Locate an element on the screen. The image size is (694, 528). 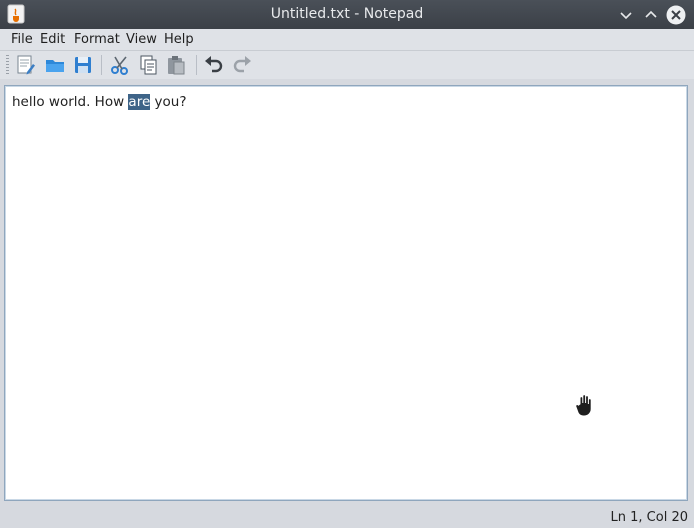
menu-edit: Edit is located at coordinates (52, 39).